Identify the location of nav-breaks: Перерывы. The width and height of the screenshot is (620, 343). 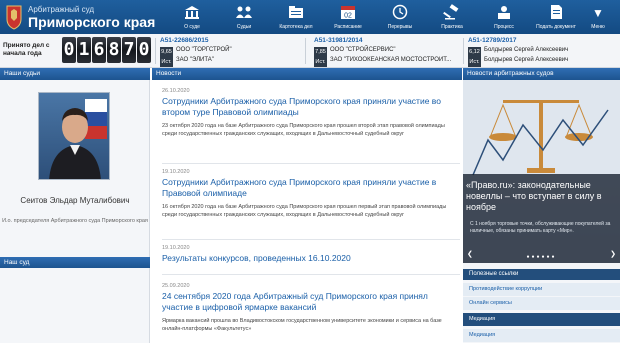
(400, 17).